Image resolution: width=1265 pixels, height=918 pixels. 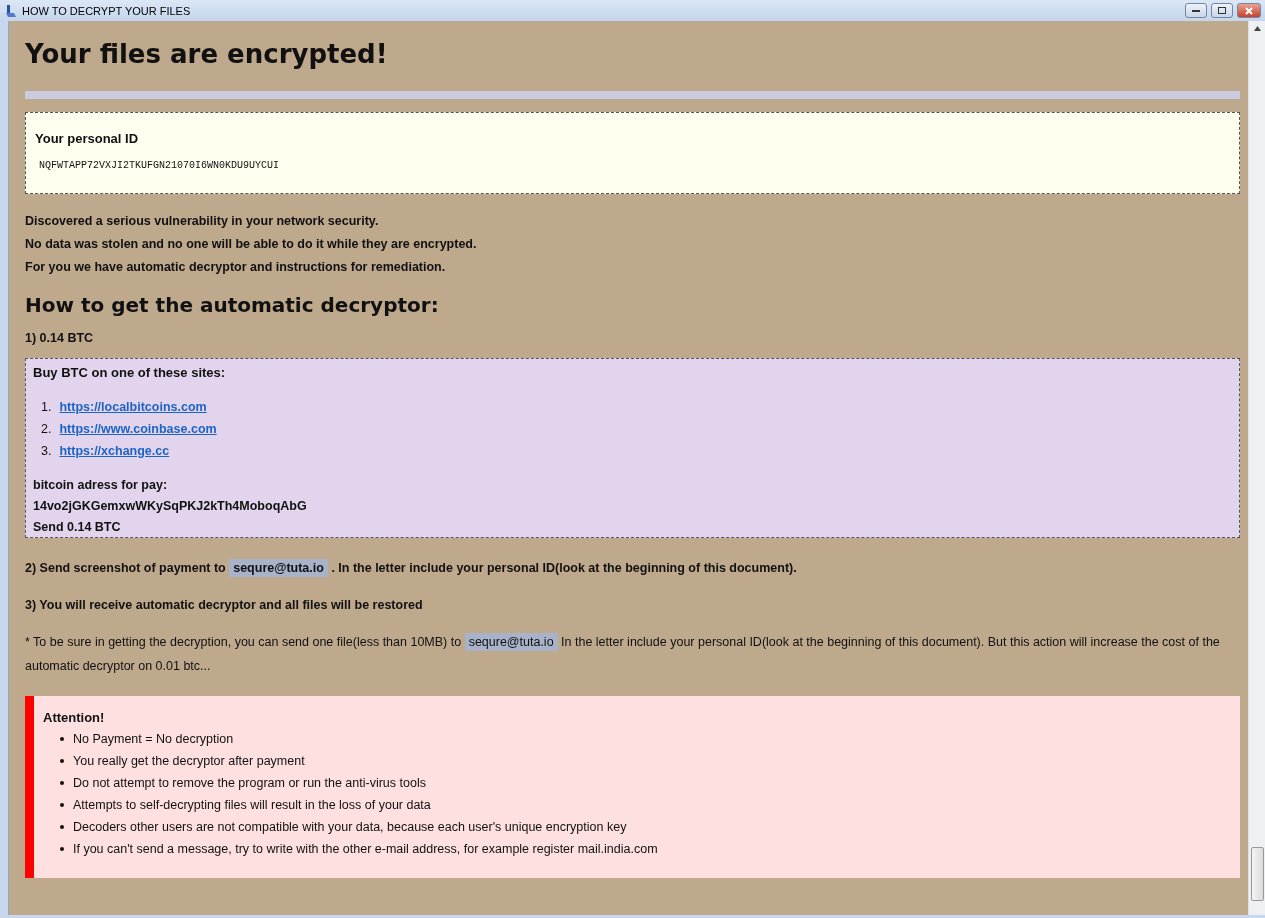 What do you see at coordinates (101, 485) in the screenshot?
I see `address-label: bitcoin adress for pay:` at bounding box center [101, 485].